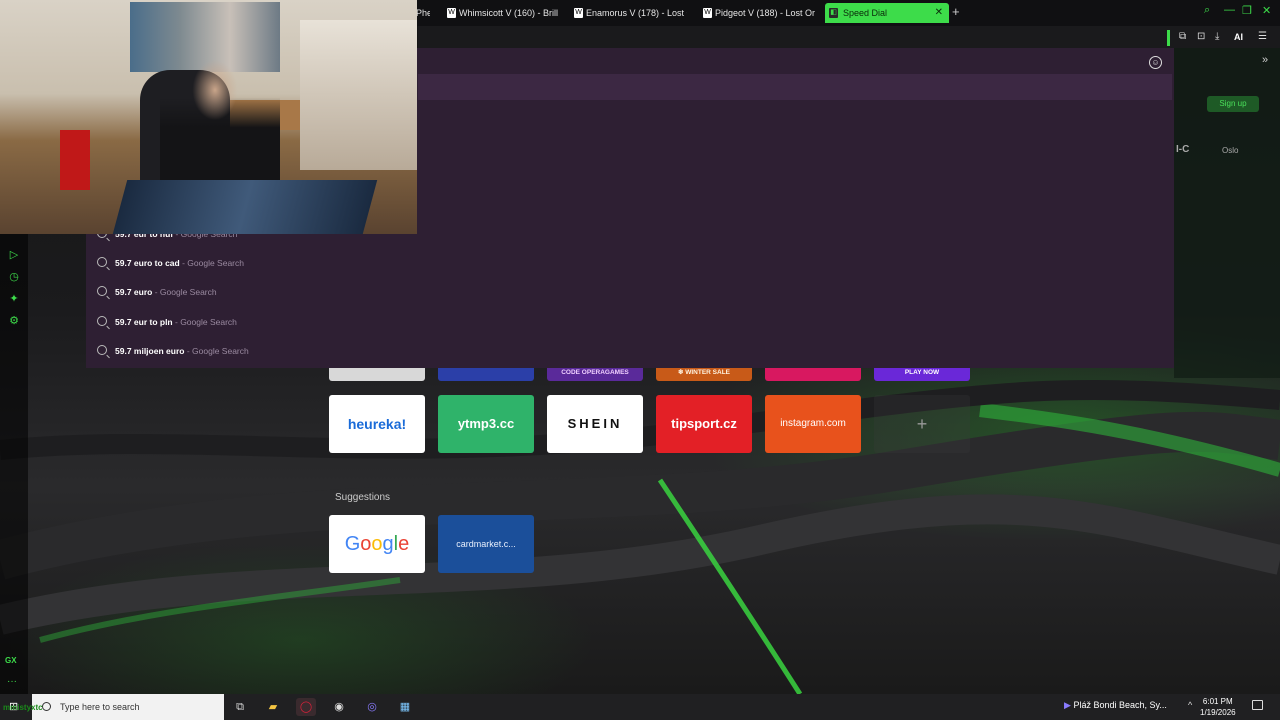 The width and height of the screenshot is (1280, 720). Describe the element at coordinates (144, 322) in the screenshot. I see `suggestion-query: 59.7 eur to pln` at that location.